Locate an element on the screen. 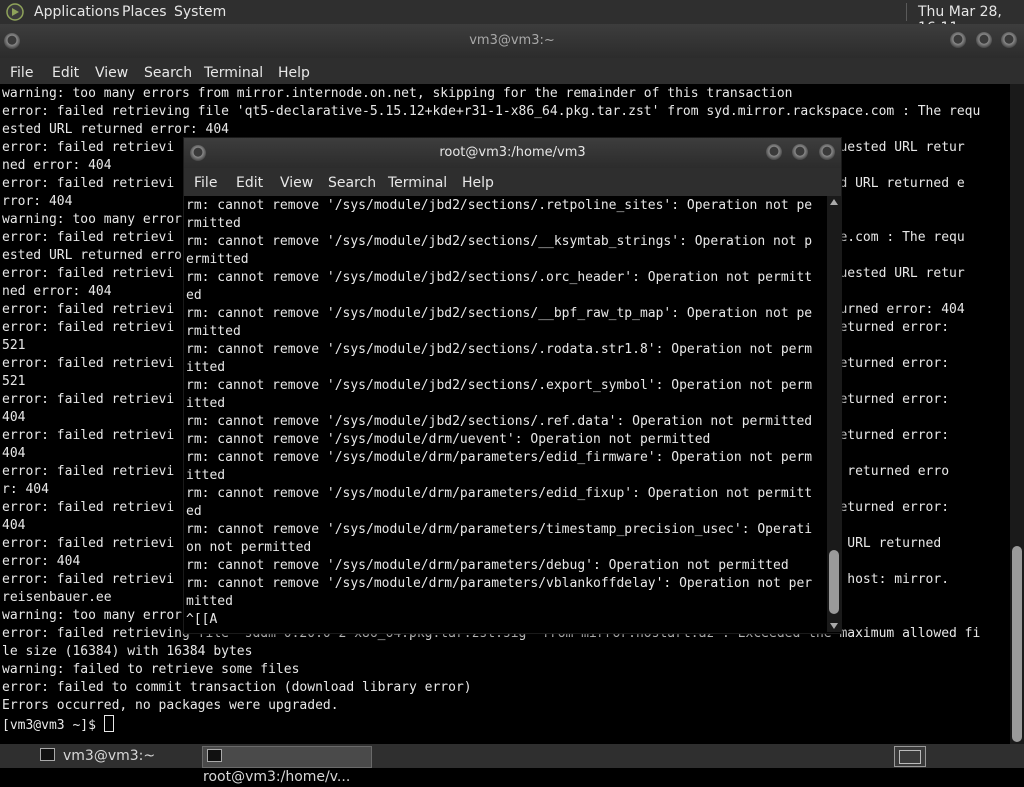  main-window-titlebar: vm3@vm3:~ is located at coordinates (512, 41).